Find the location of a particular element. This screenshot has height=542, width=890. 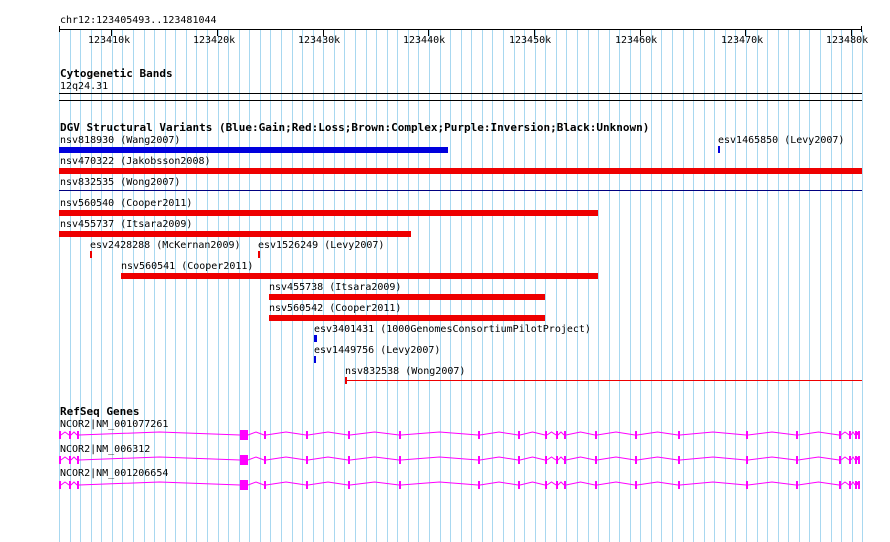

variant-label: esv2428288 (McKernan2009) is located at coordinates (165, 246).